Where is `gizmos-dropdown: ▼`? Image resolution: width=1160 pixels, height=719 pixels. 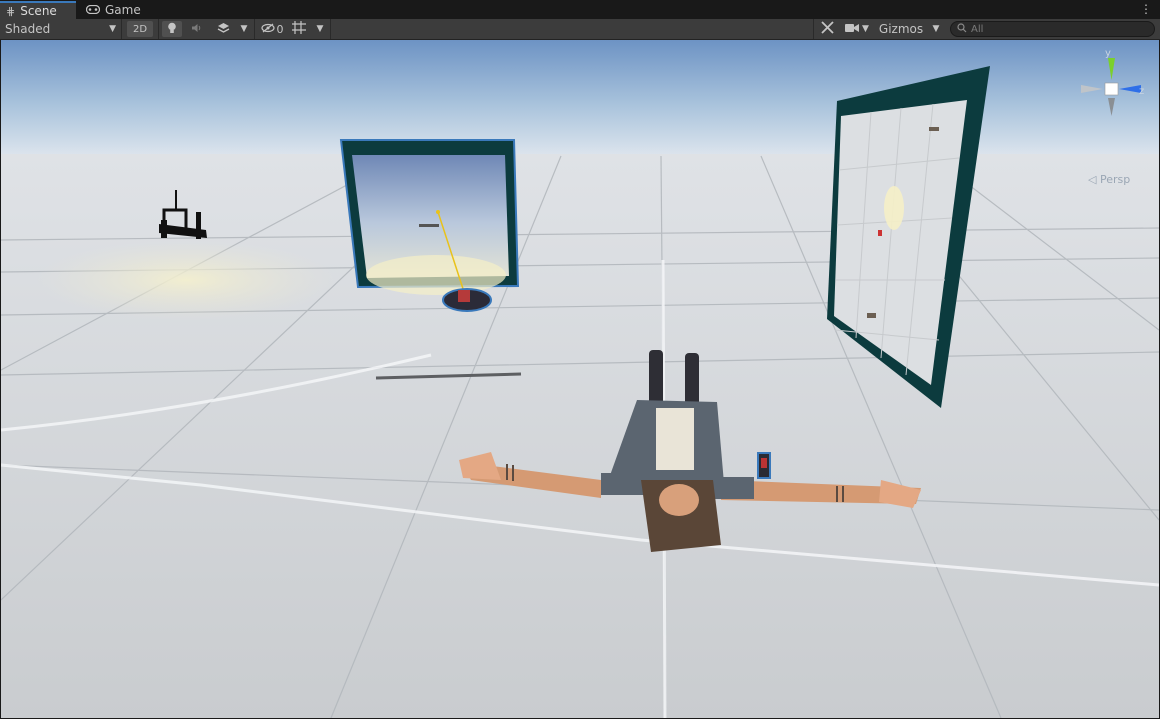 gizmos-dropdown: ▼ is located at coordinates (936, 29).